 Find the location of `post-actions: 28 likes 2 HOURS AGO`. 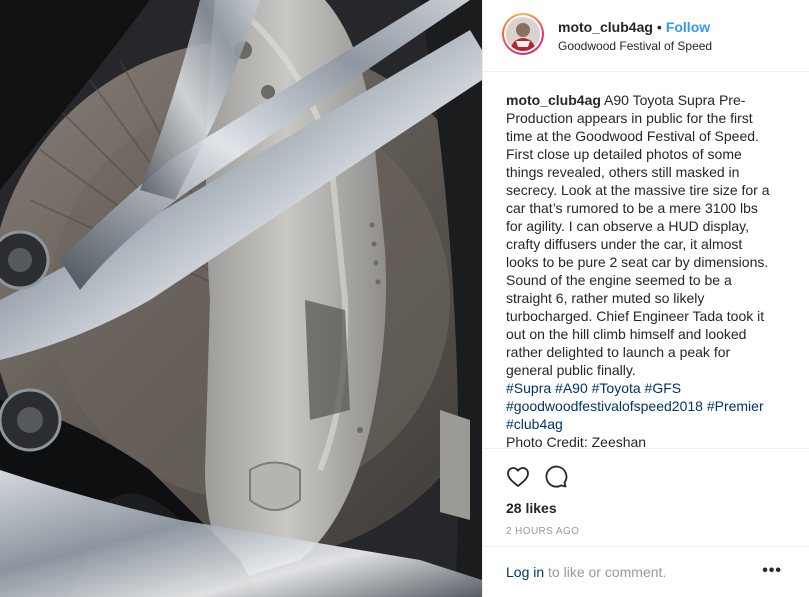

post-actions: 28 likes 2 HOURS AGO is located at coordinates (646, 492).